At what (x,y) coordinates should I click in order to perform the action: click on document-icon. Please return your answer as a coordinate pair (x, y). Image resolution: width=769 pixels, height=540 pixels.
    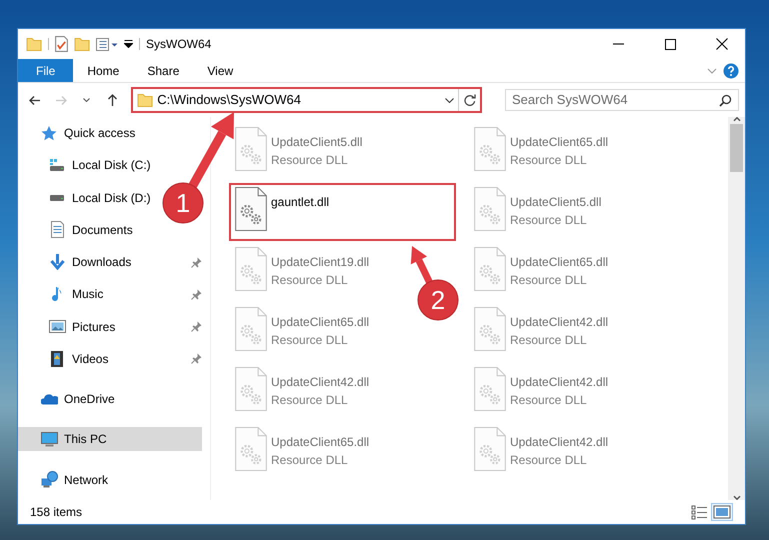
    Looking at the image, I should click on (57, 229).